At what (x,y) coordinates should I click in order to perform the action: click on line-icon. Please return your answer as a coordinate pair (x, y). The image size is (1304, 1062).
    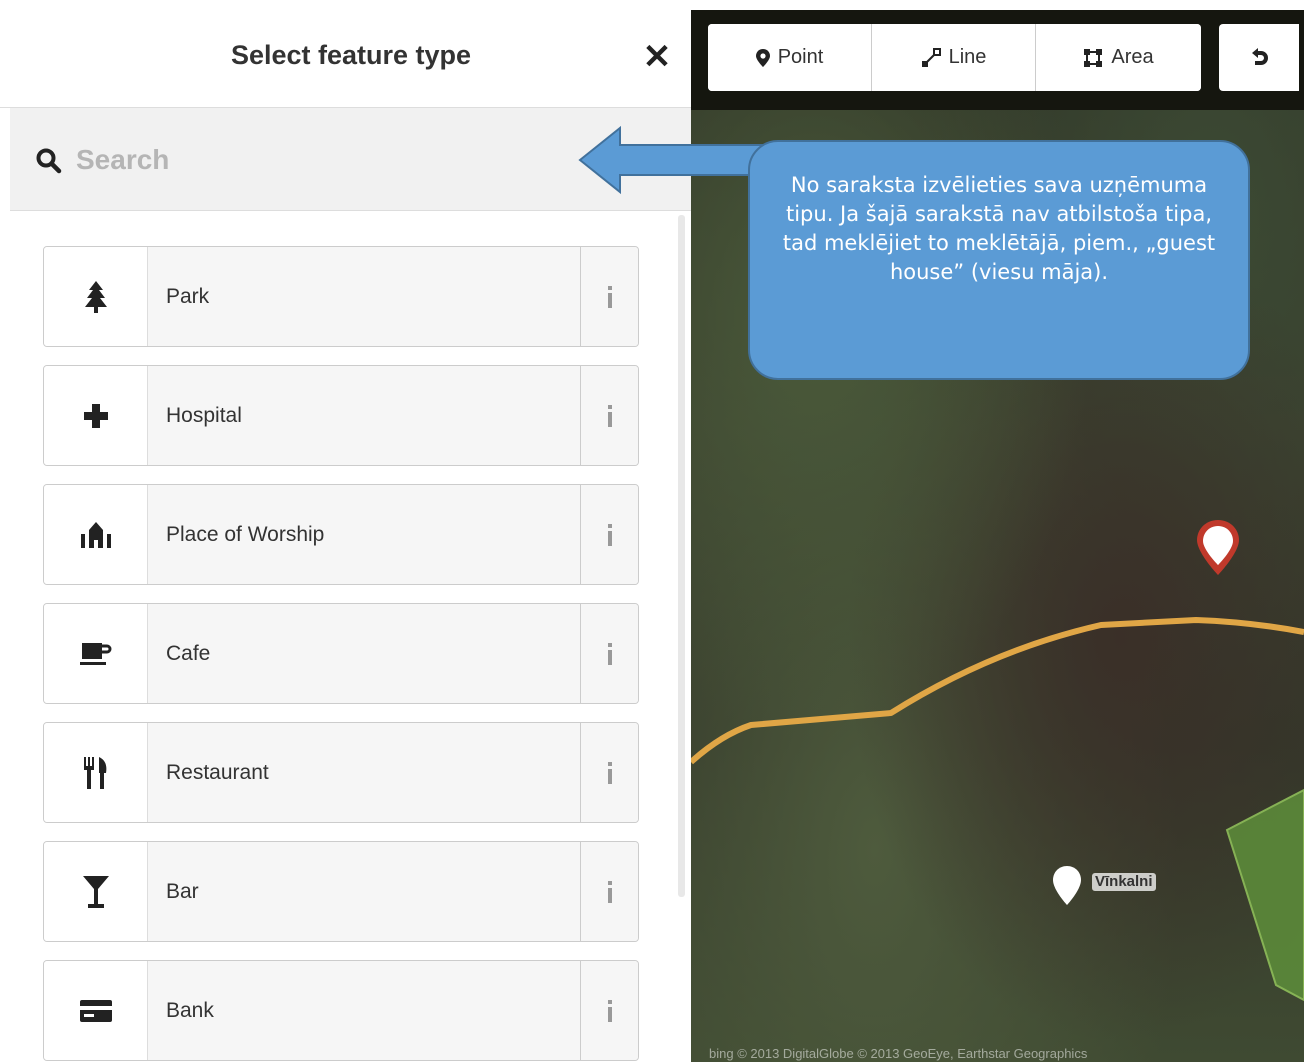
    Looking at the image, I should click on (931, 57).